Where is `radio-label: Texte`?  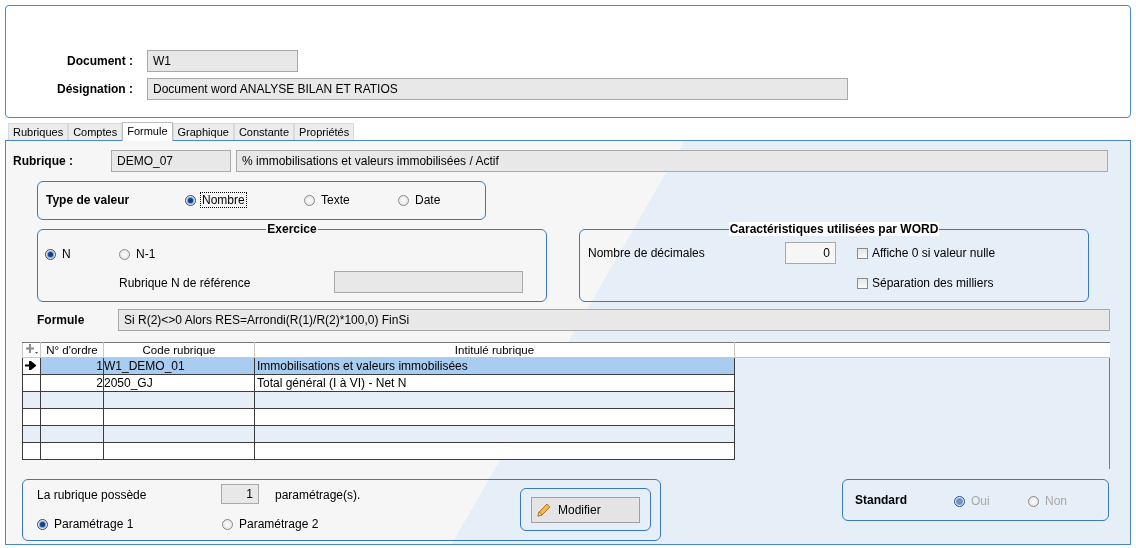 radio-label: Texte is located at coordinates (335, 200).